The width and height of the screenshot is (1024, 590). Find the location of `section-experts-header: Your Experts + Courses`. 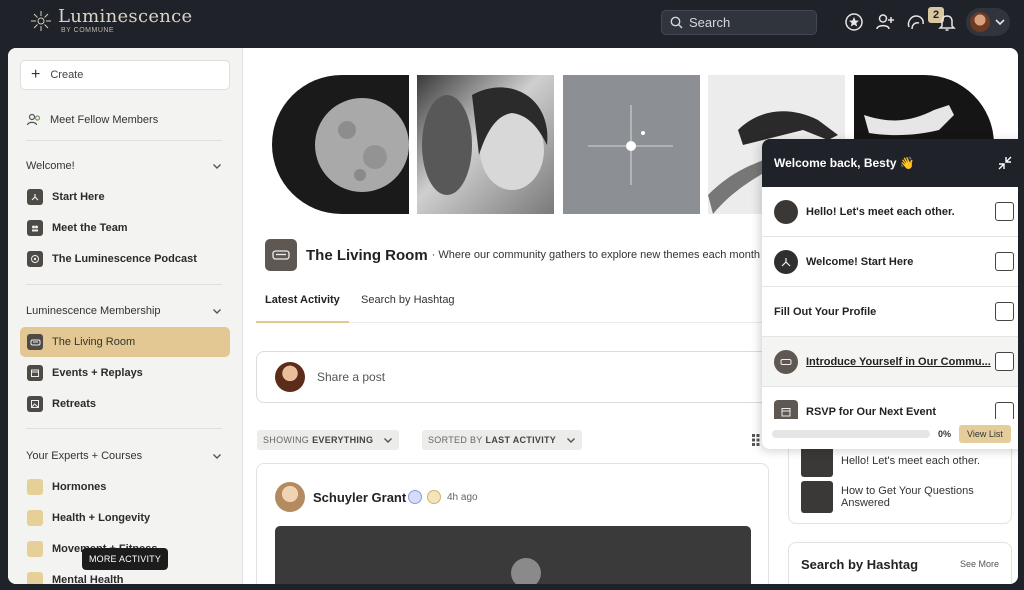

section-experts-header: Your Experts + Courses is located at coordinates (124, 456).